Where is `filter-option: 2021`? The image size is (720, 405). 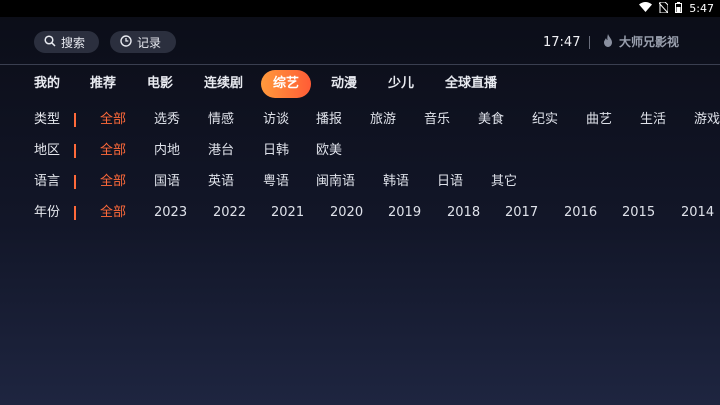 filter-option: 2021 is located at coordinates (287, 213).